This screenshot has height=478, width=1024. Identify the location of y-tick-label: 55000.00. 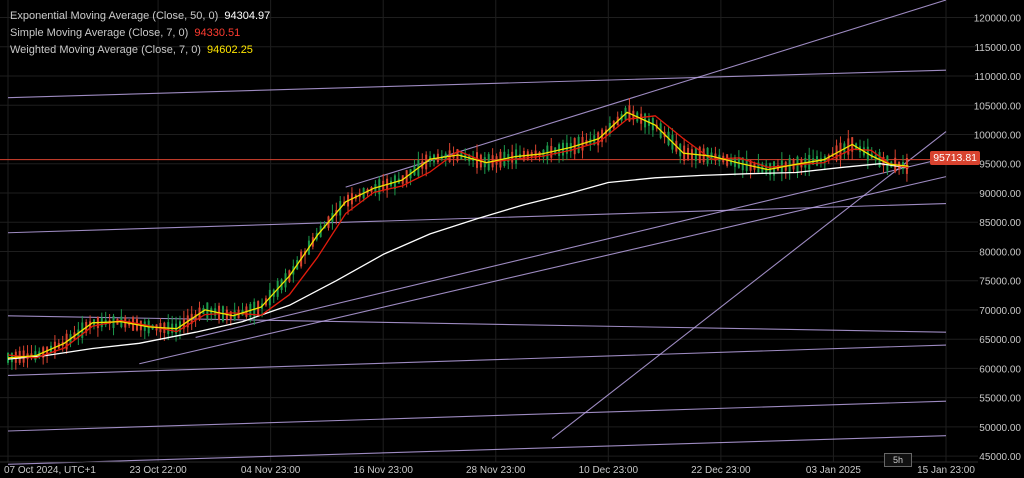
(1000, 399).